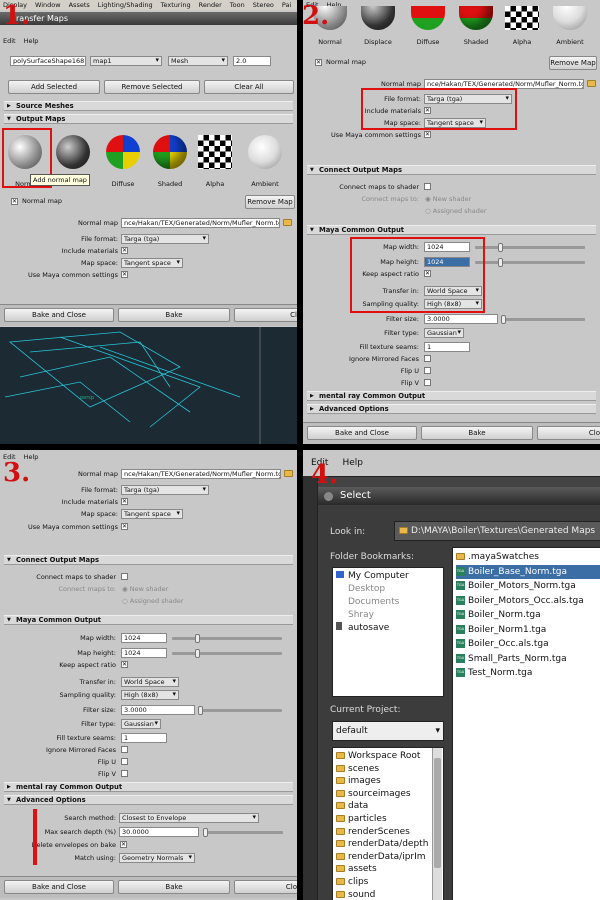  I want to click on normal-map-enable-checkbox: ✕, so click(14, 201).